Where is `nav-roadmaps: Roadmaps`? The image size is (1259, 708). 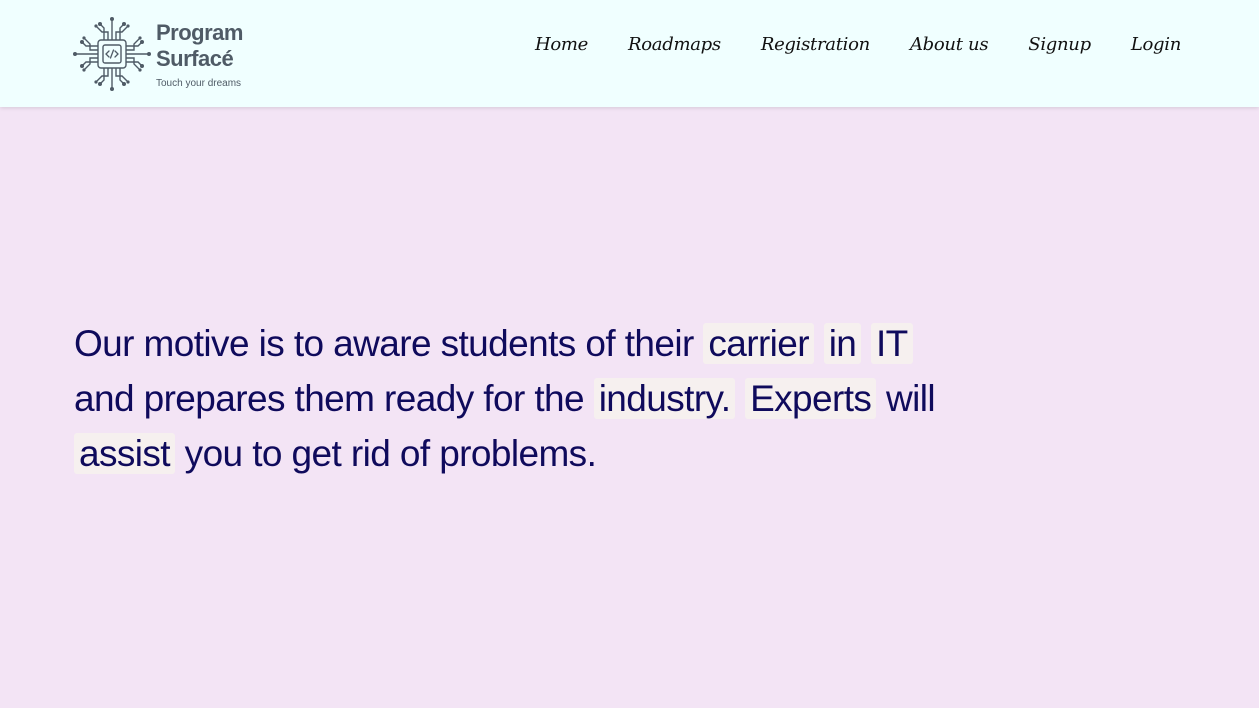
nav-roadmaps: Roadmaps is located at coordinates (674, 44).